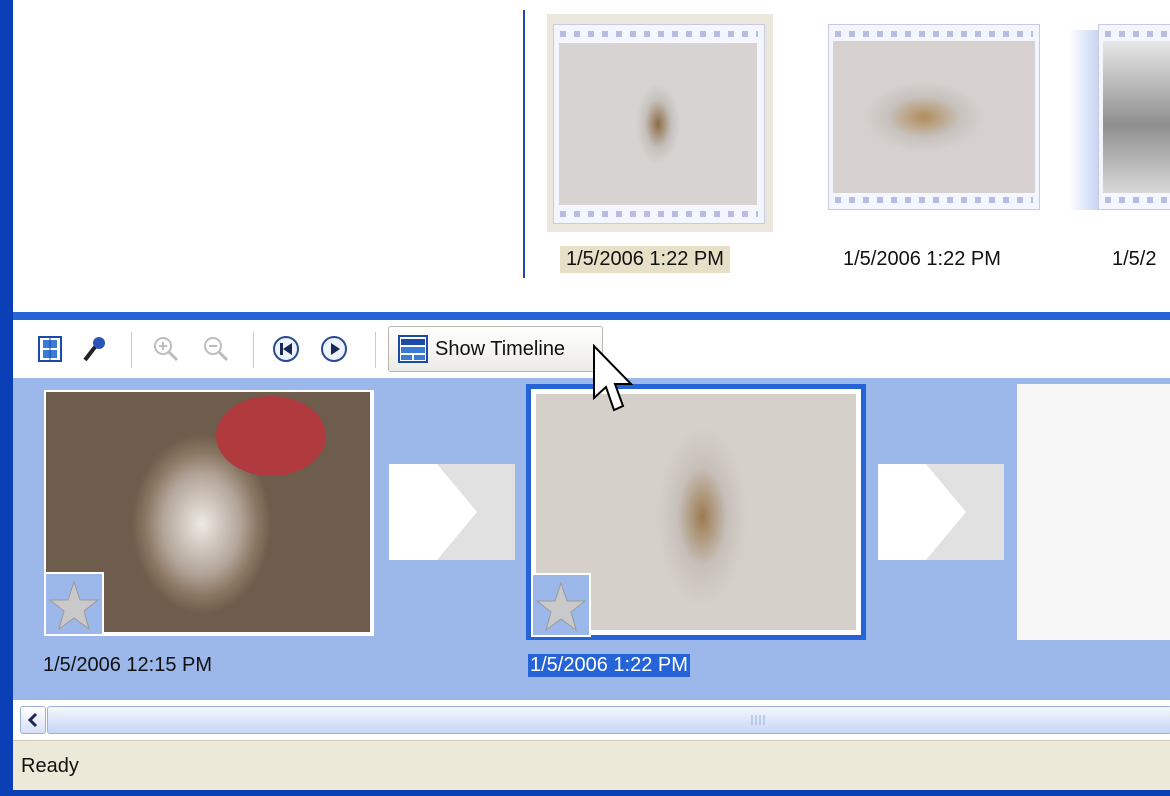 This screenshot has height=796, width=1170. I want to click on collection-item, so click(660, 123).